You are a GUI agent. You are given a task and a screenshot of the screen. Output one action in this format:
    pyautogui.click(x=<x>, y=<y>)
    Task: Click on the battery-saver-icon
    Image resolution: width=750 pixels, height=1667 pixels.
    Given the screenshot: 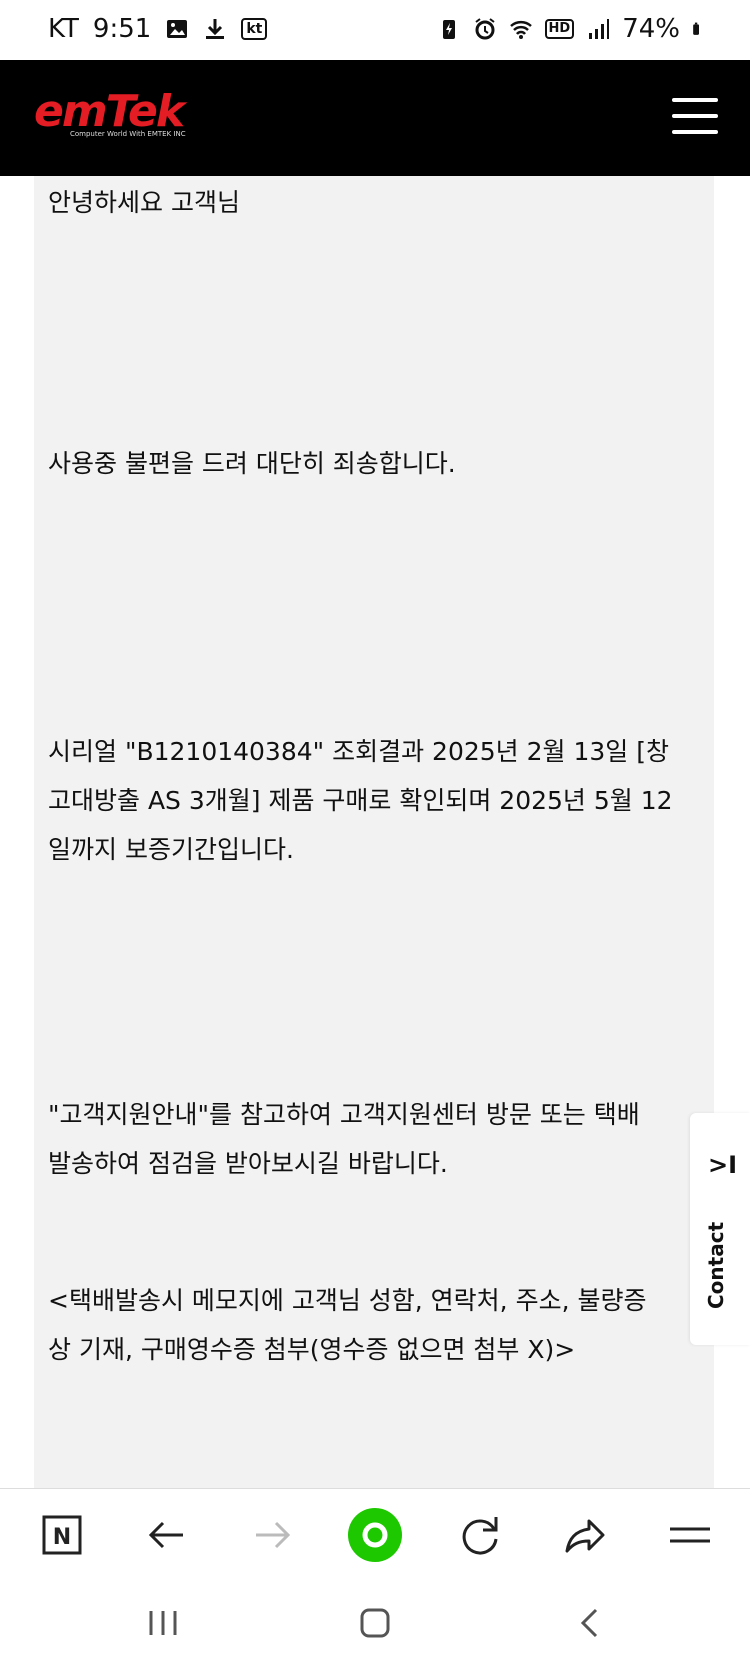 What is the action you would take?
    pyautogui.click(x=448, y=29)
    